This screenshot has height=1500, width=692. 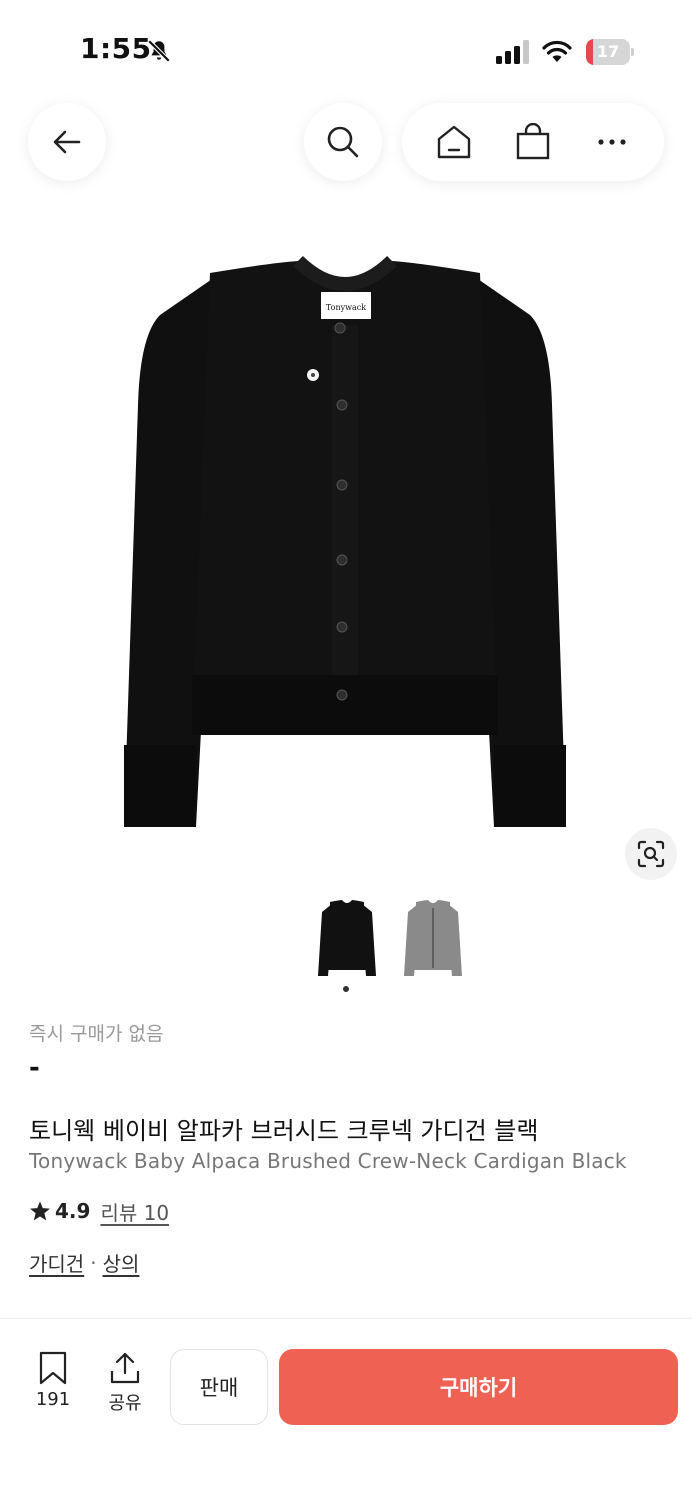 I want to click on rating-row: 4.9 리뷰 10, so click(x=99, y=1211).